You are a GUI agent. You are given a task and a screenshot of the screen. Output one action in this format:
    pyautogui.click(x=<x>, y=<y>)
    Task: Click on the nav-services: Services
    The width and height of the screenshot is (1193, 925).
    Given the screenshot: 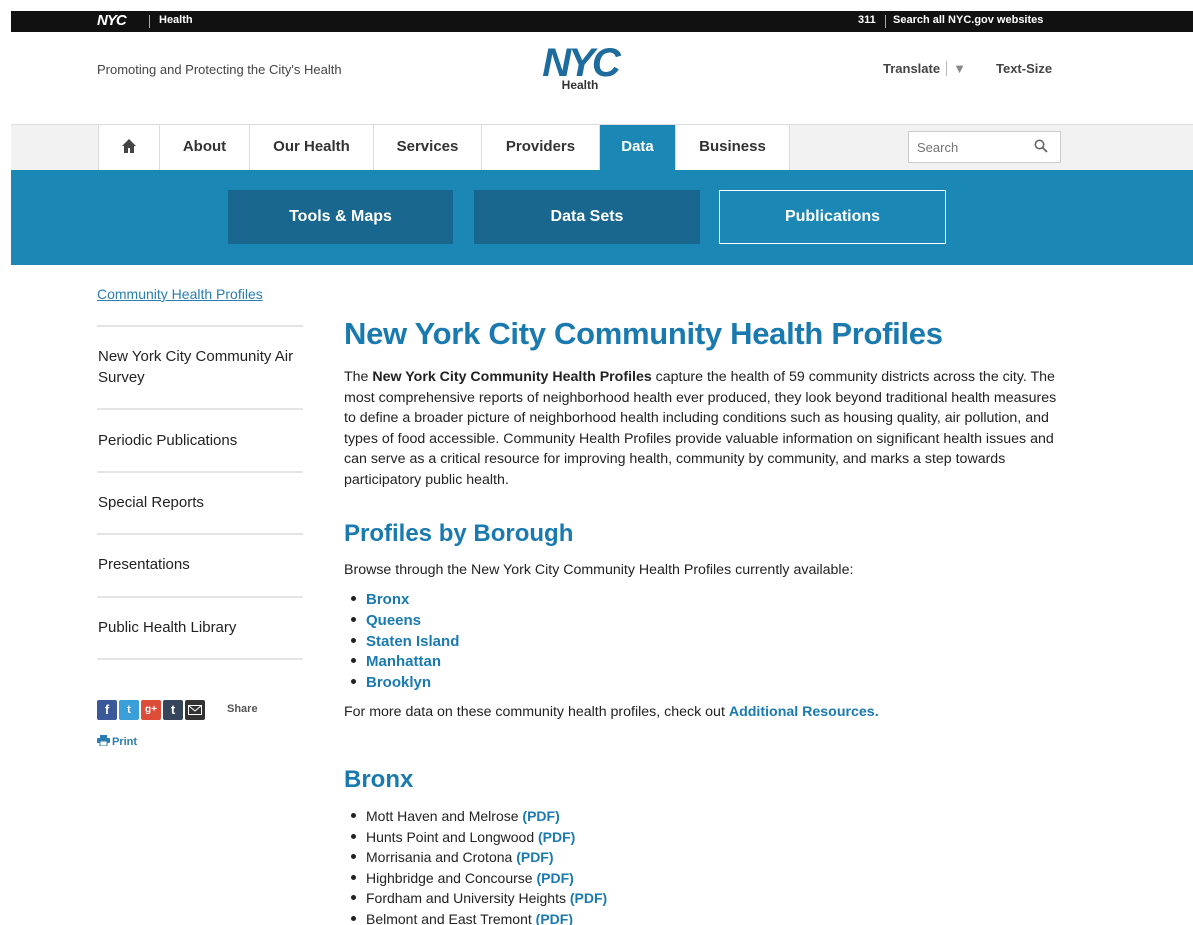 What is the action you would take?
    pyautogui.click(x=427, y=148)
    